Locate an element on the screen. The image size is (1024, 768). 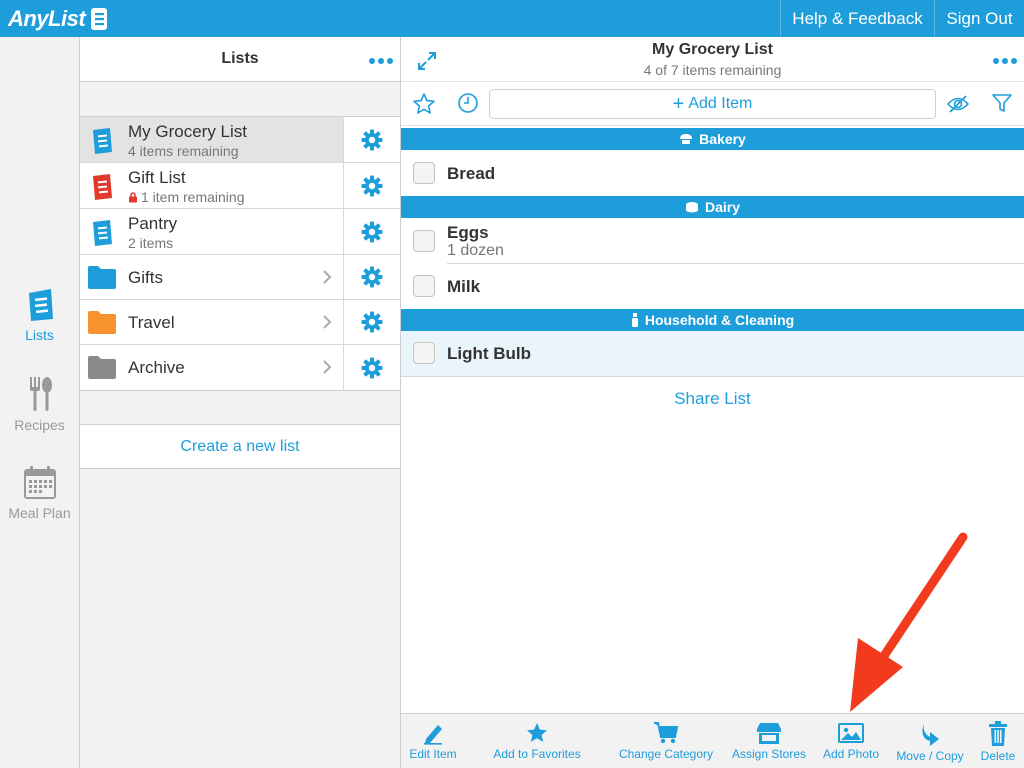
blue-folder-icon is located at coordinates (102, 277).